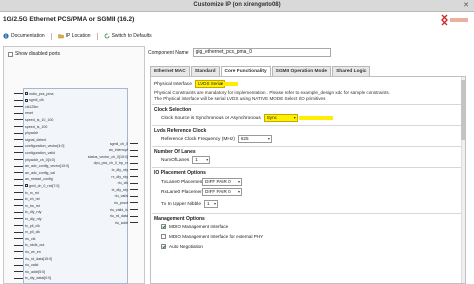 Image resolution: width=474 pixels, height=284 pixels. I want to click on left-pin: riu_wr_en, so click(27, 251).